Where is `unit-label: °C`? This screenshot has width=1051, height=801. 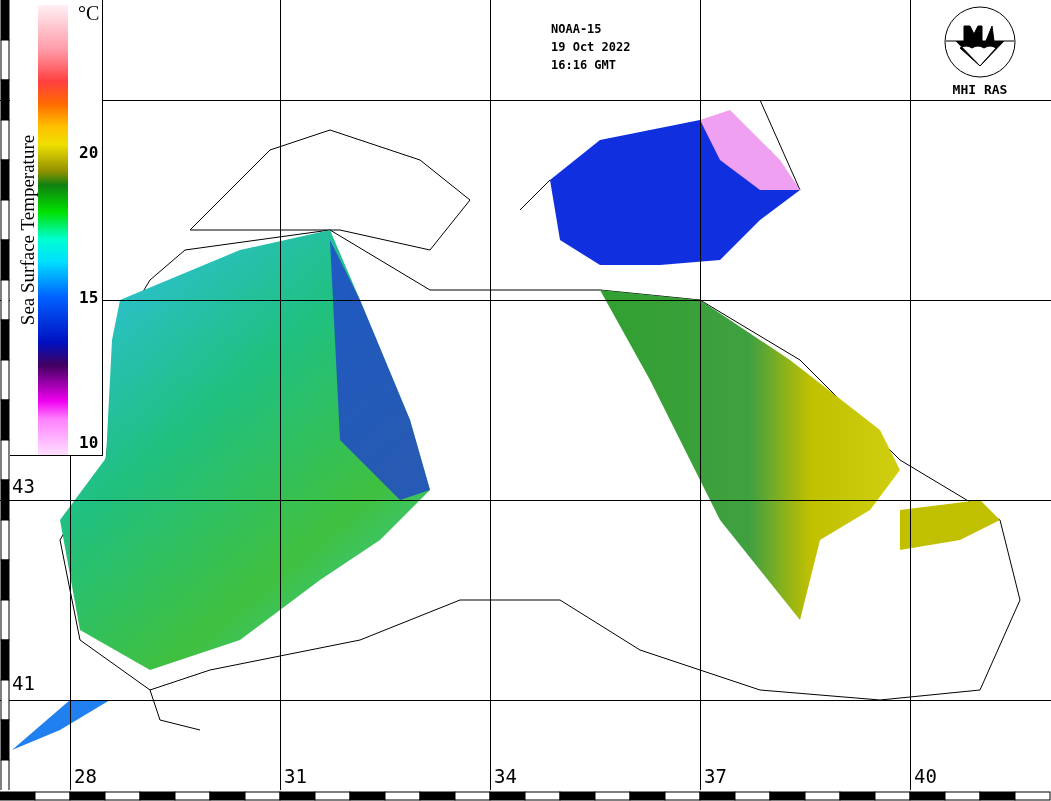
unit-label: °C is located at coordinates (89, 13).